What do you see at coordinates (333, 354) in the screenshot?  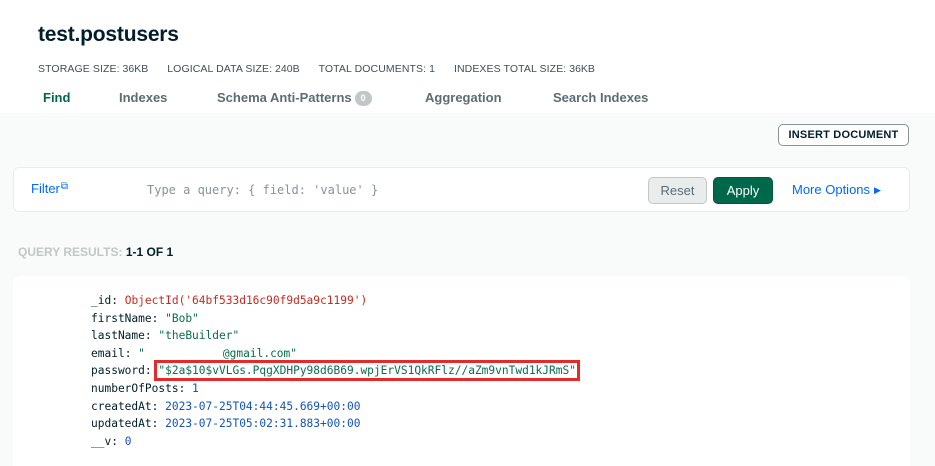 I see `field-row-email: email: " @gmail.com"` at bounding box center [333, 354].